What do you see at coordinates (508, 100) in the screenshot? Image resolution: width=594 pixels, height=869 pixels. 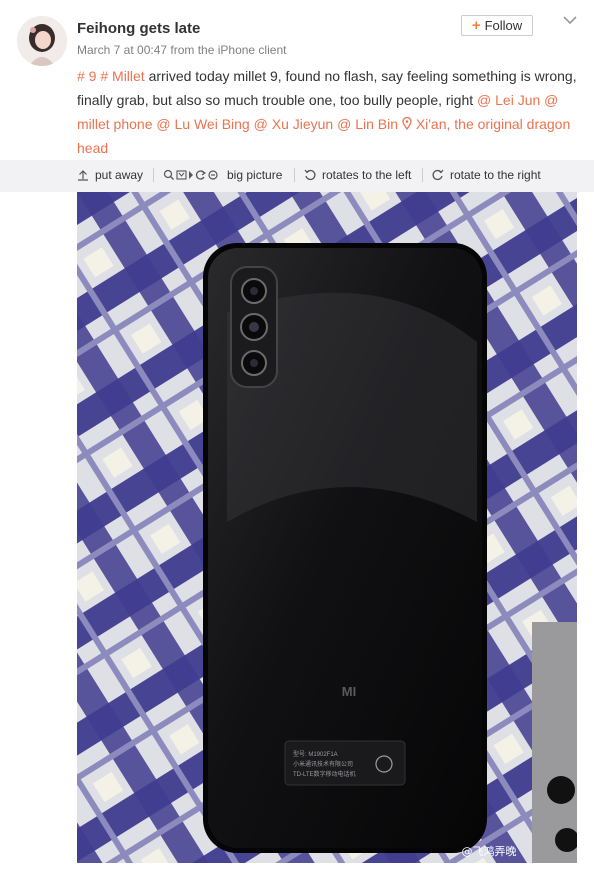 I see `mention-link: @ Lei Jun` at bounding box center [508, 100].